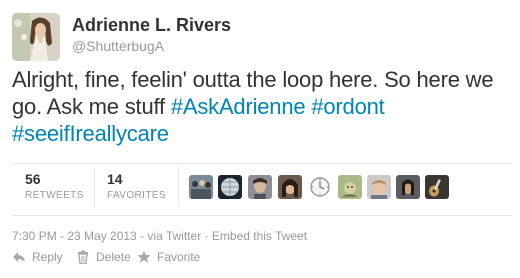  I want to click on tweet-source: via Twitter, so click(174, 236).